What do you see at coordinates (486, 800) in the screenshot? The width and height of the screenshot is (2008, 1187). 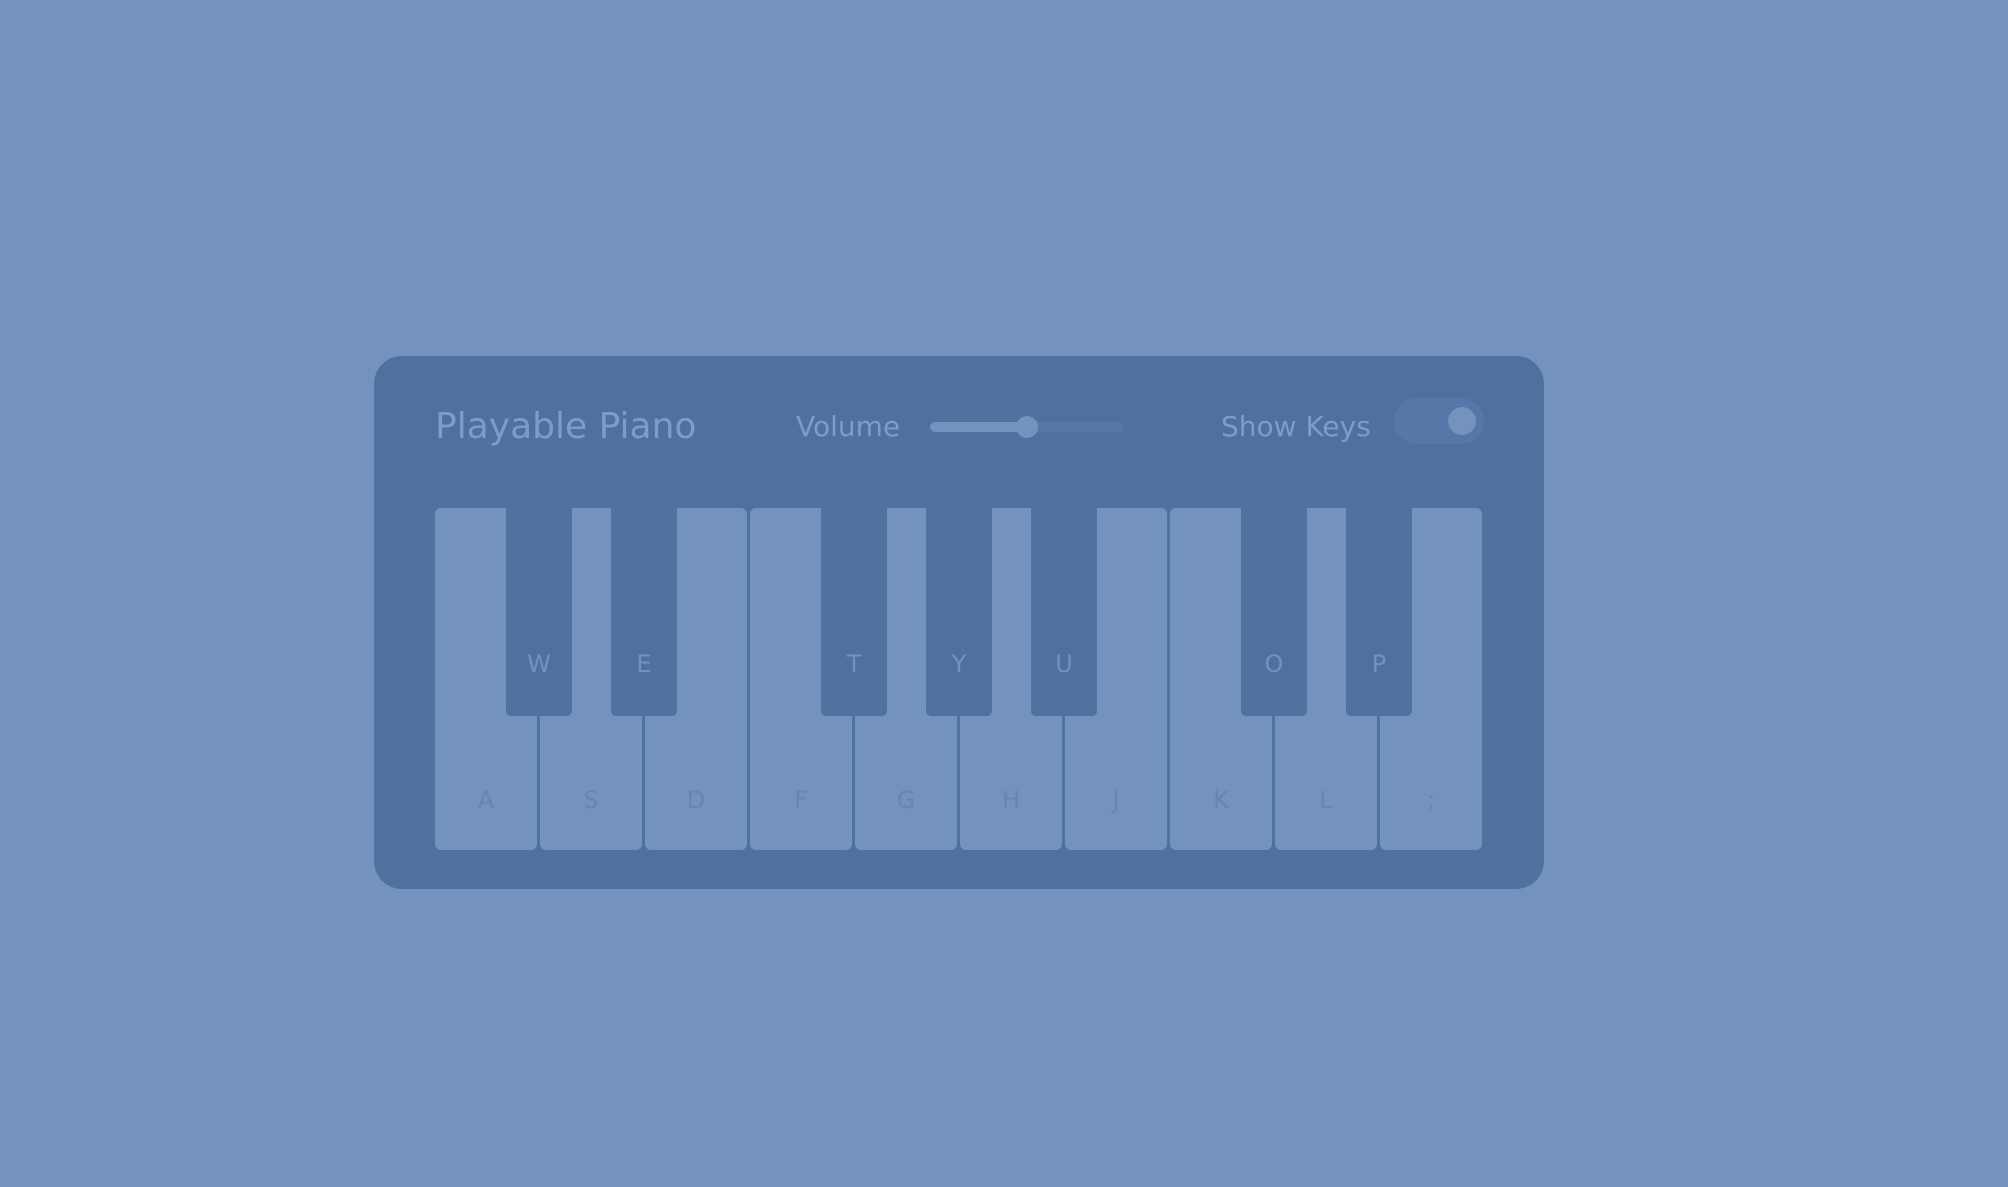 I see `white-key-label: A` at bounding box center [486, 800].